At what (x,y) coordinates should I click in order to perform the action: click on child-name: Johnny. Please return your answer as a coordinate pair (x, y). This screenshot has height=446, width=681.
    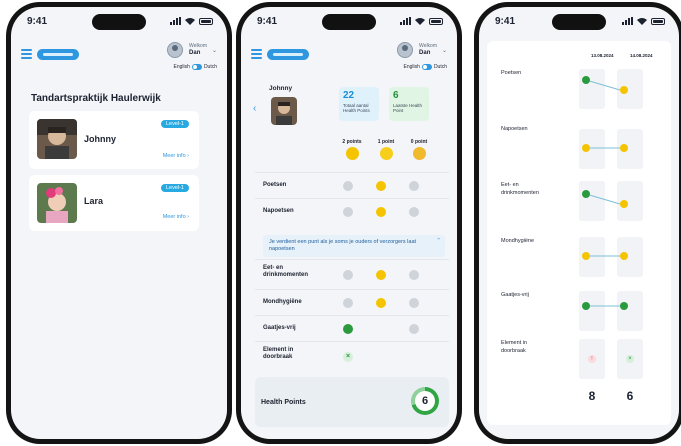
    Looking at the image, I should click on (100, 139).